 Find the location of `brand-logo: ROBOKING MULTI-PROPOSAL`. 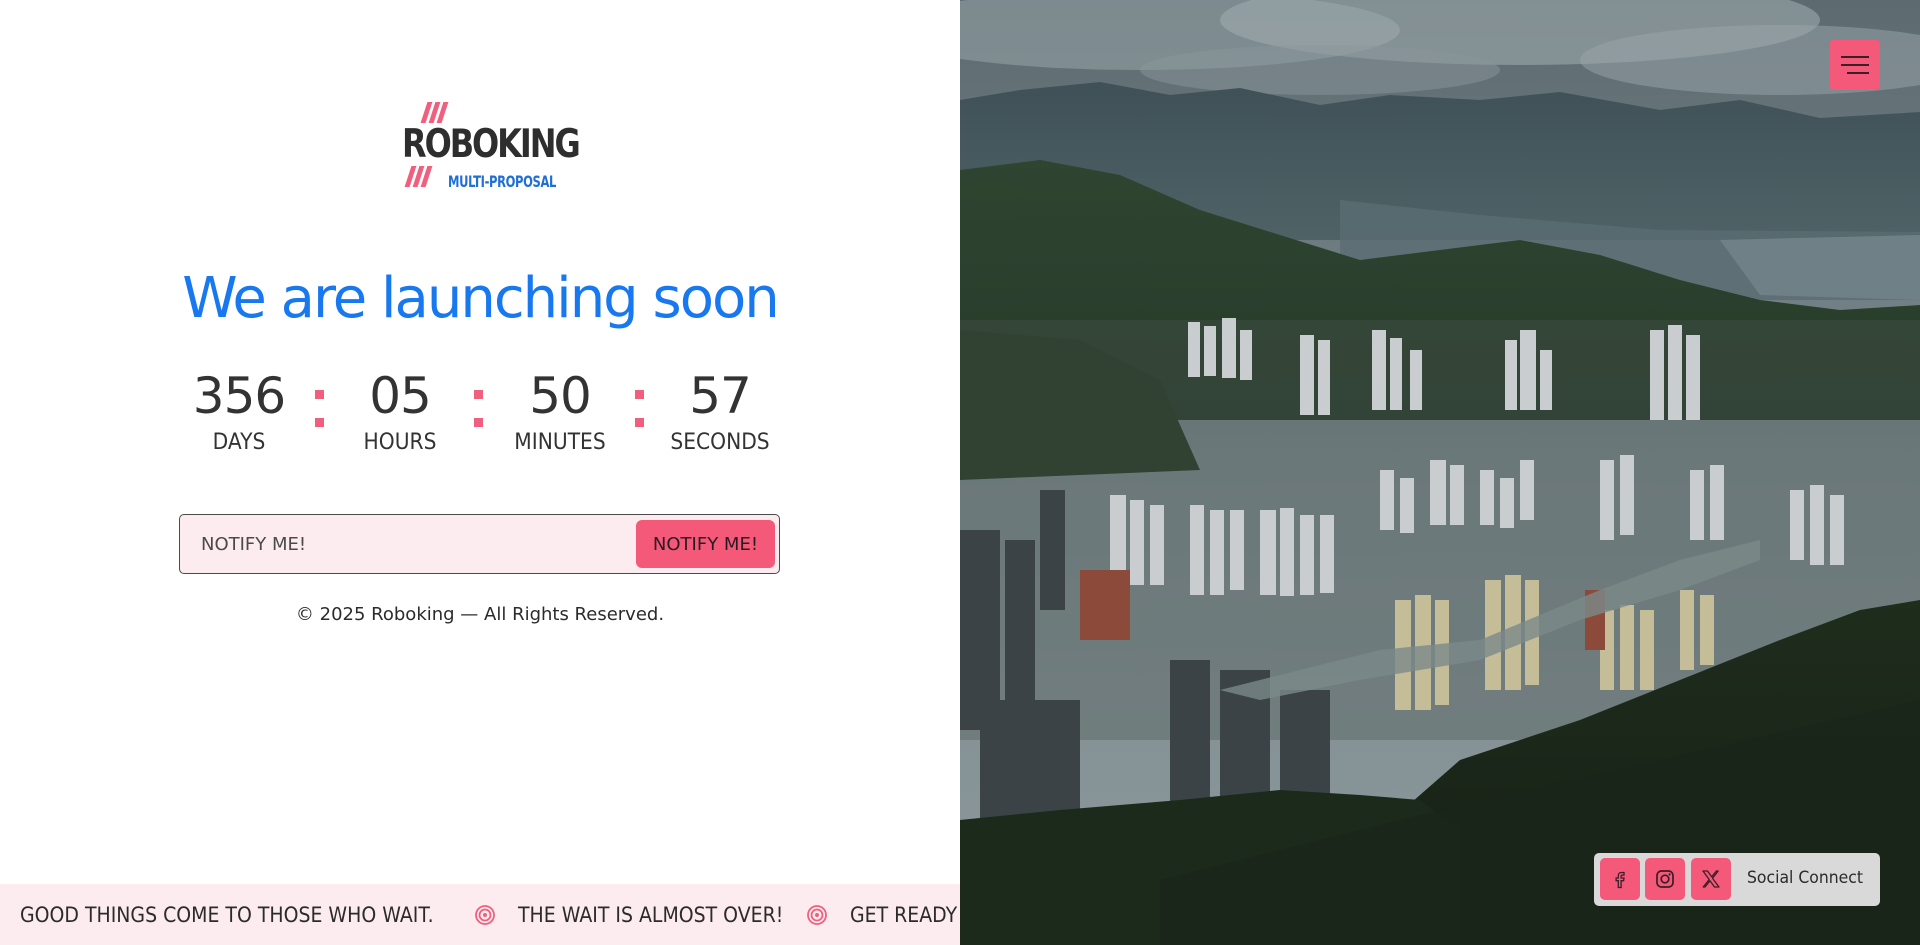

brand-logo: ROBOKING MULTI-PROPOSAL is located at coordinates (491, 146).